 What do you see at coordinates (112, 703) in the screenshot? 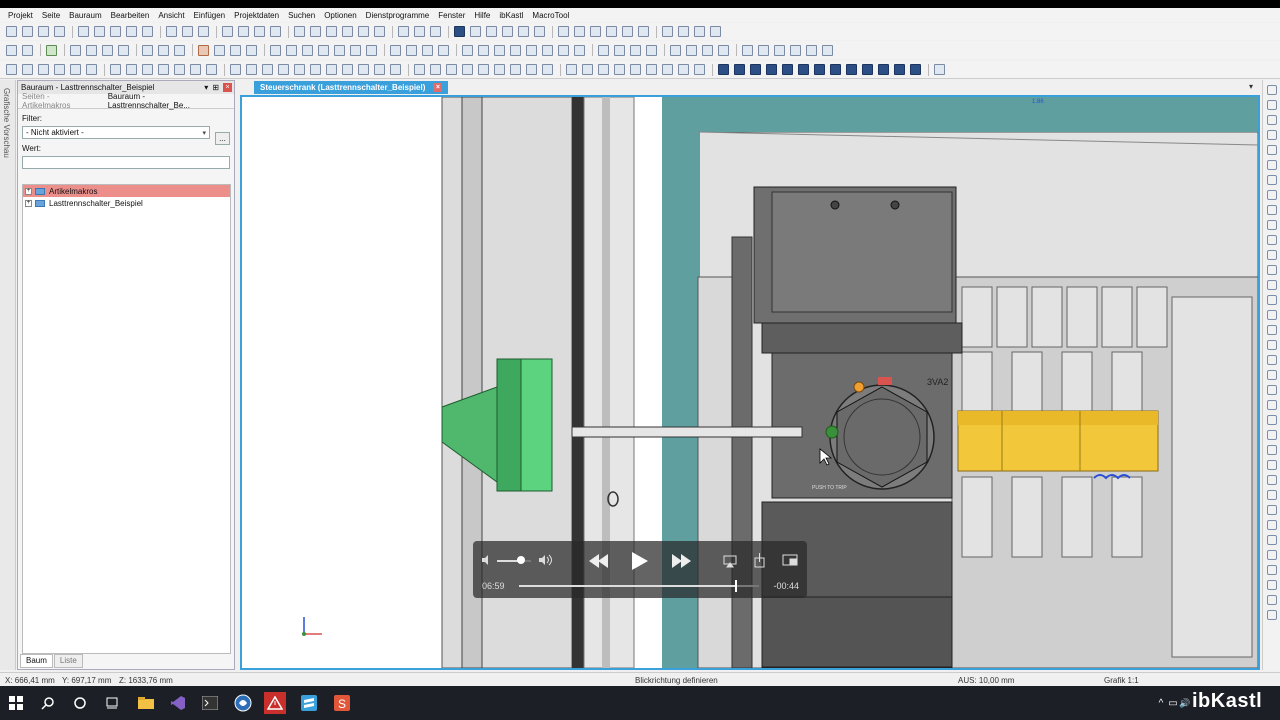
I see `task-view-icon` at bounding box center [112, 703].